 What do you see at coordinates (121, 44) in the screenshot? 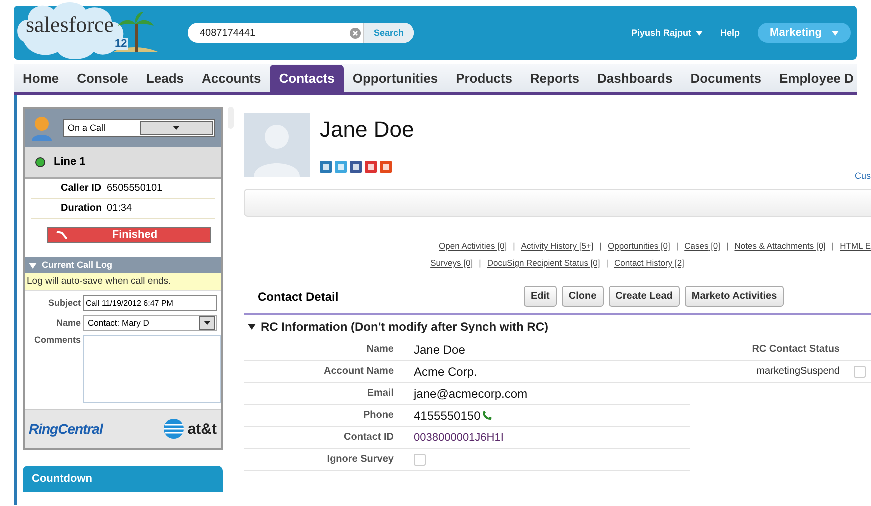
I see `version-label: 12` at bounding box center [121, 44].